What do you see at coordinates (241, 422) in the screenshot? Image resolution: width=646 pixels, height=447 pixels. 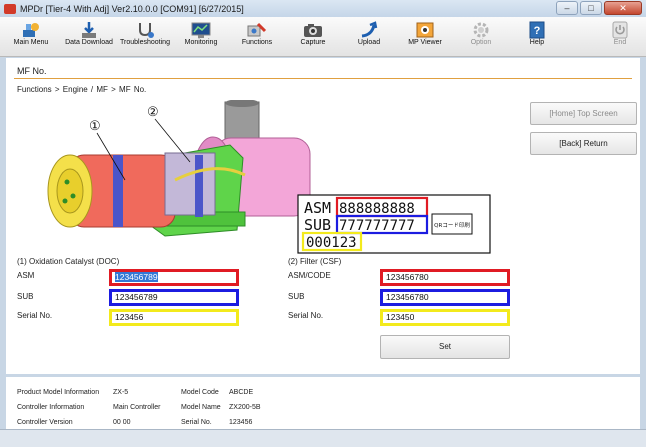 I see `serial-no-value: 123456` at bounding box center [241, 422].